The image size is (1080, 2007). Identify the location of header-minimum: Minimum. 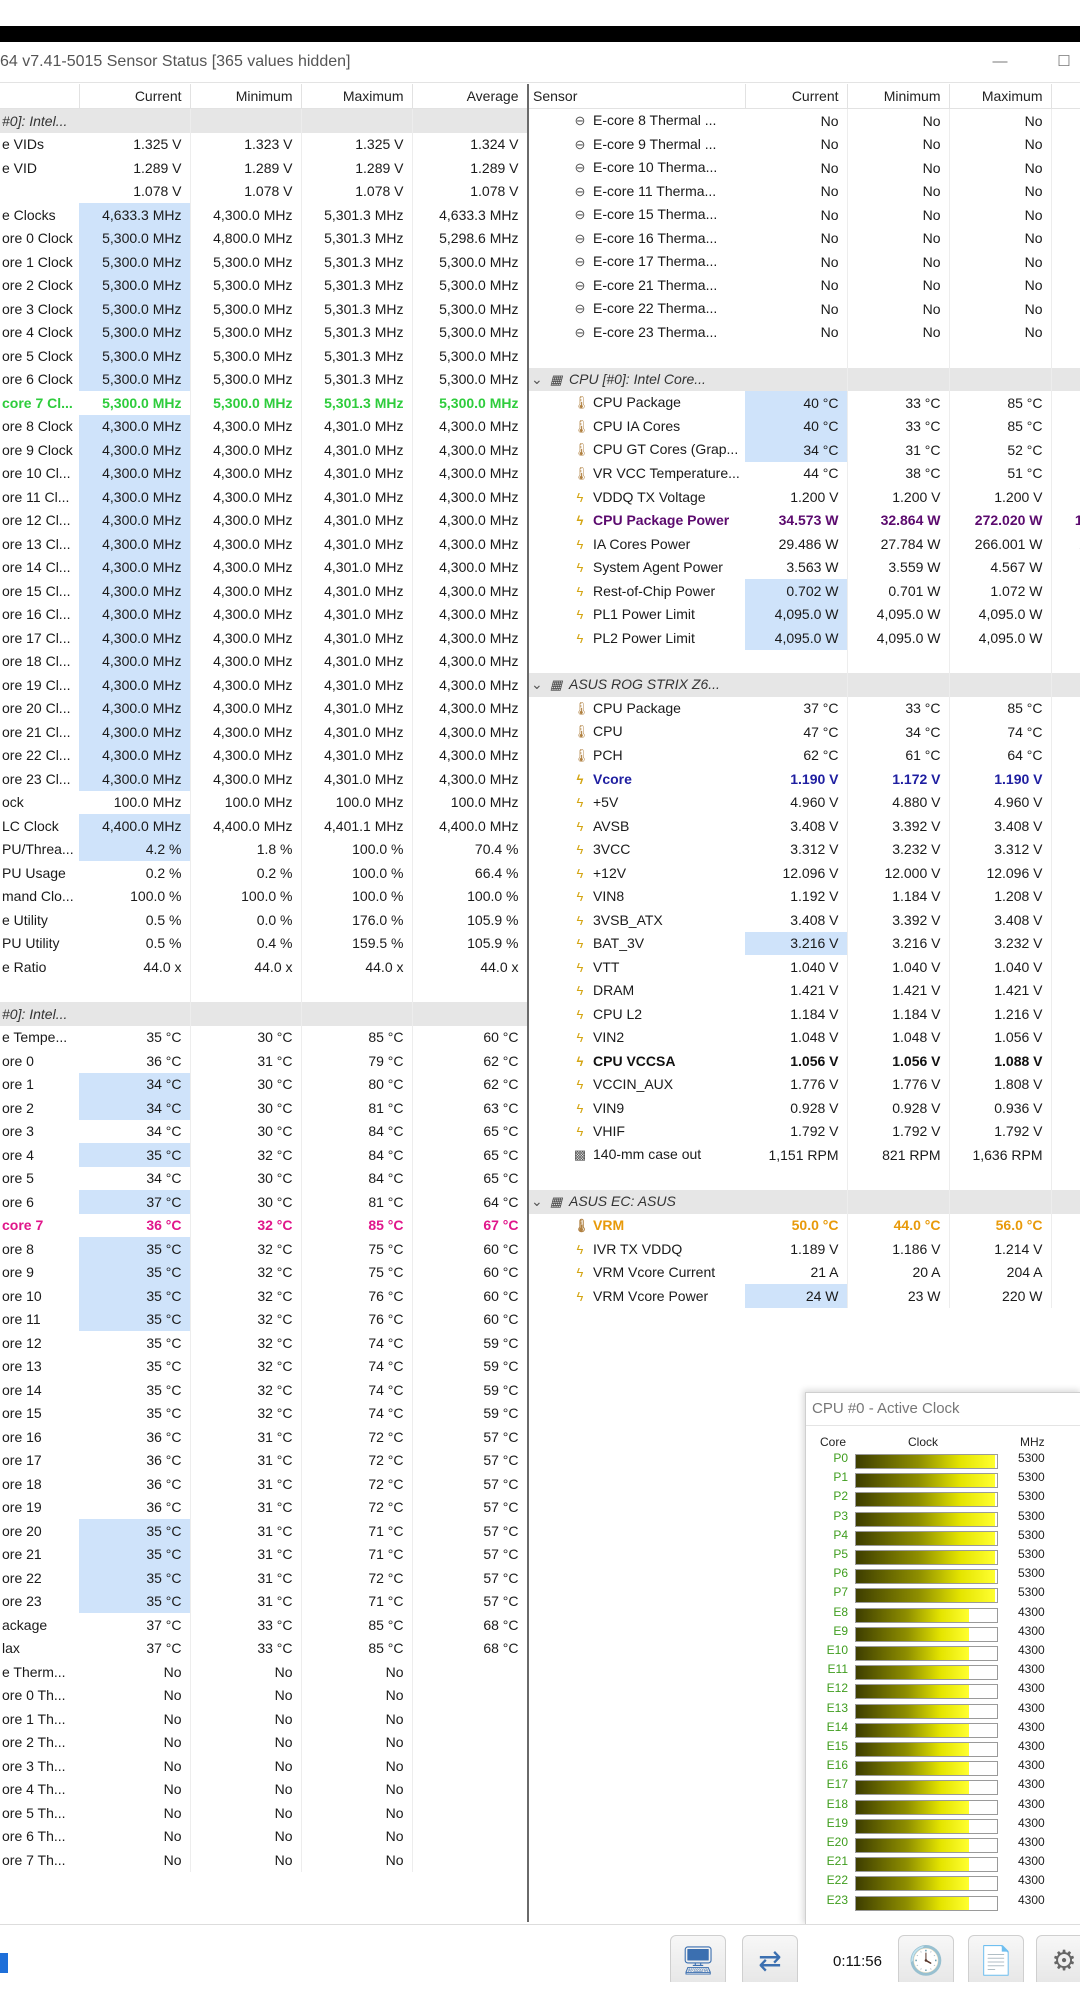
(246, 96).